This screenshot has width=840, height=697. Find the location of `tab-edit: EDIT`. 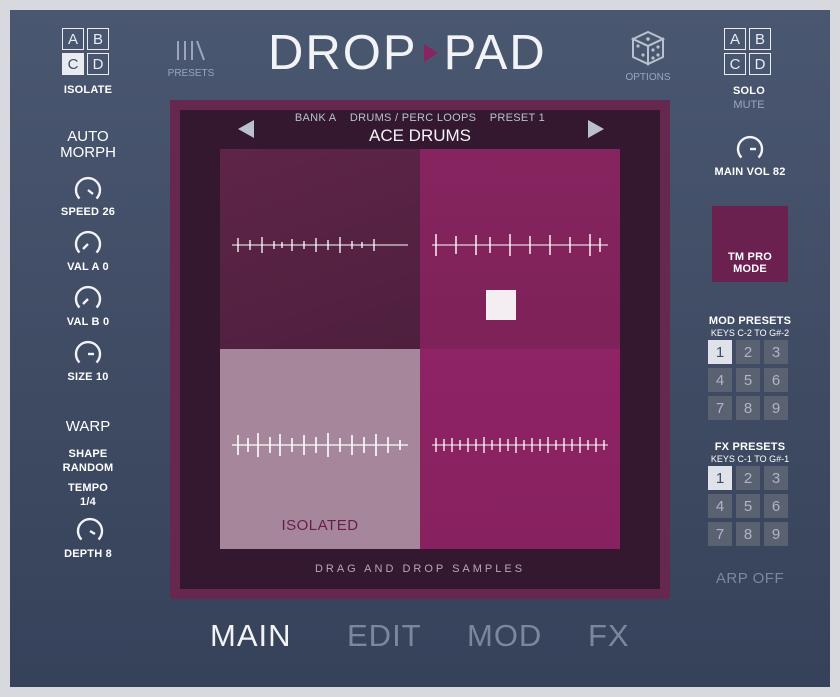

tab-edit: EDIT is located at coordinates (384, 636).